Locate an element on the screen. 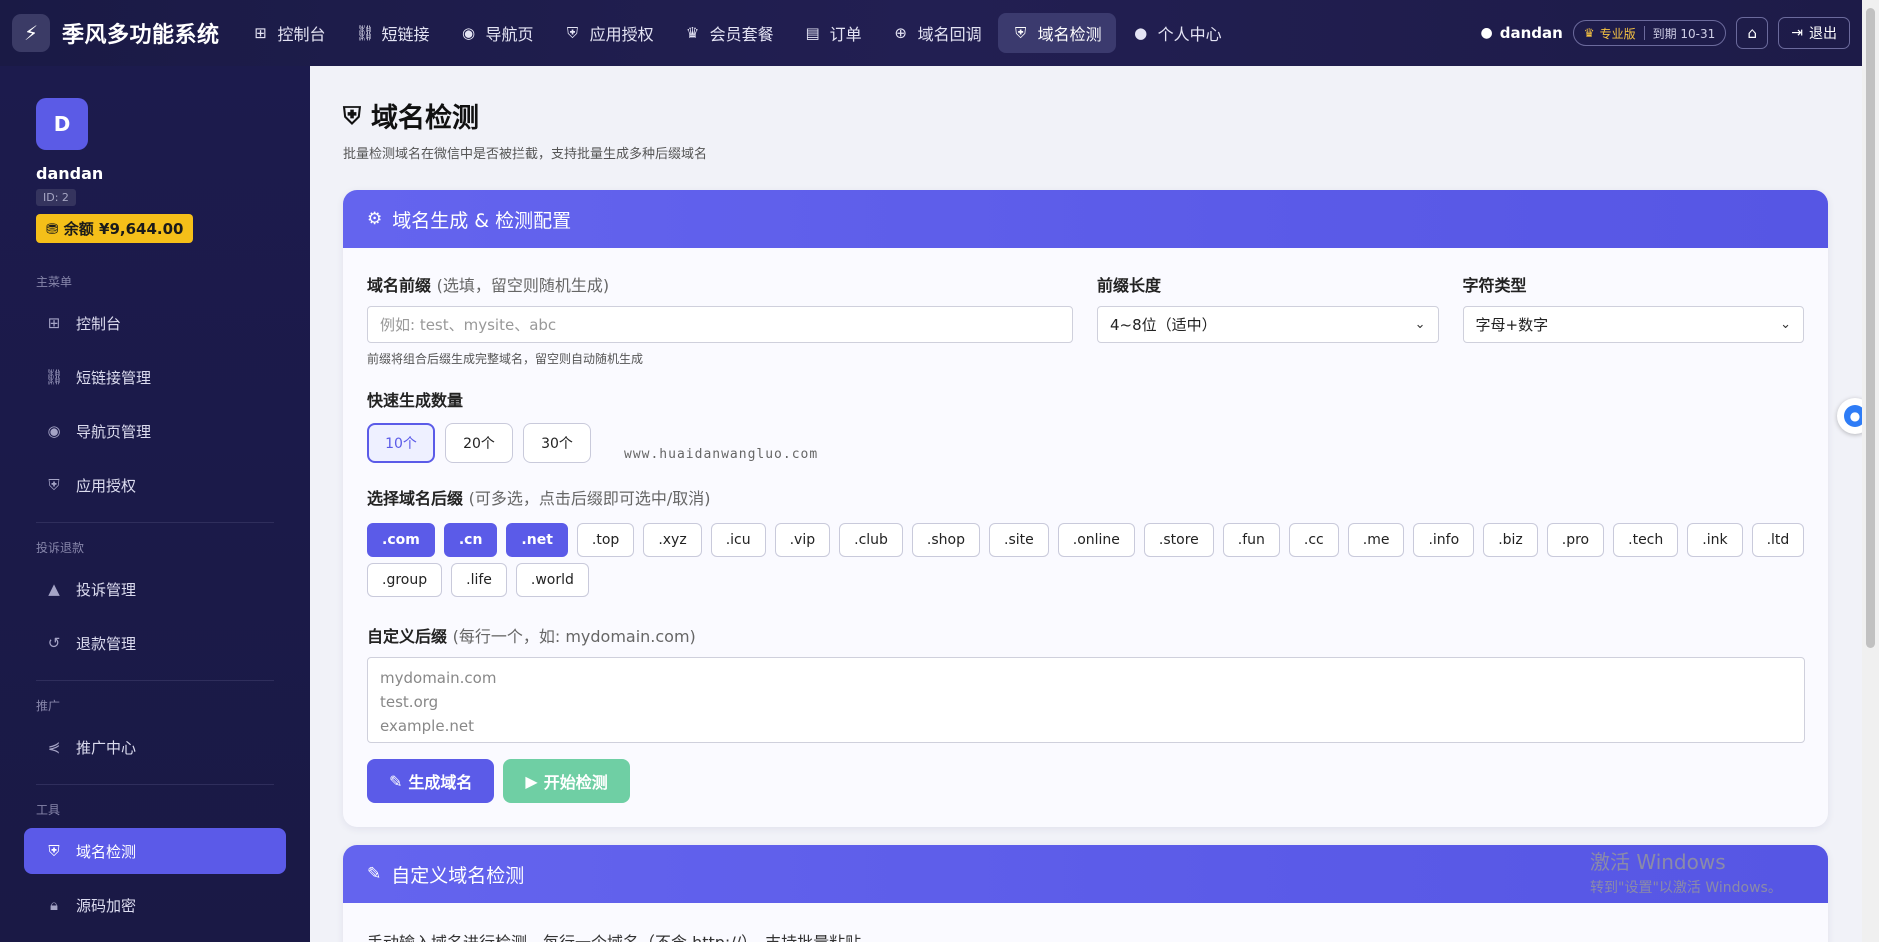 This screenshot has height=942, width=1879. custom-hint: (每行一个，如: mydomain.com) is located at coordinates (574, 636).